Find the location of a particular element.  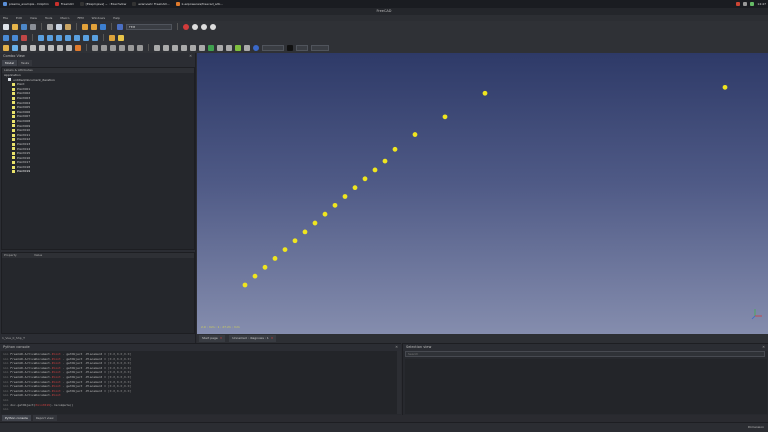

clock: 14:47 is located at coordinates (761, 4).